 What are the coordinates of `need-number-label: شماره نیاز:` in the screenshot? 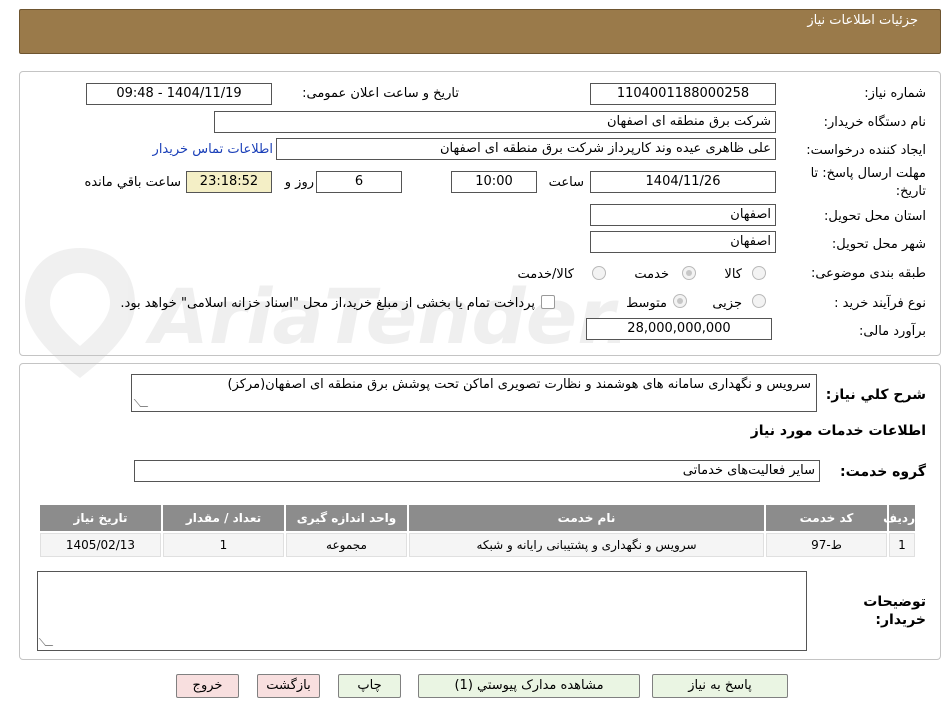 It's located at (895, 93).